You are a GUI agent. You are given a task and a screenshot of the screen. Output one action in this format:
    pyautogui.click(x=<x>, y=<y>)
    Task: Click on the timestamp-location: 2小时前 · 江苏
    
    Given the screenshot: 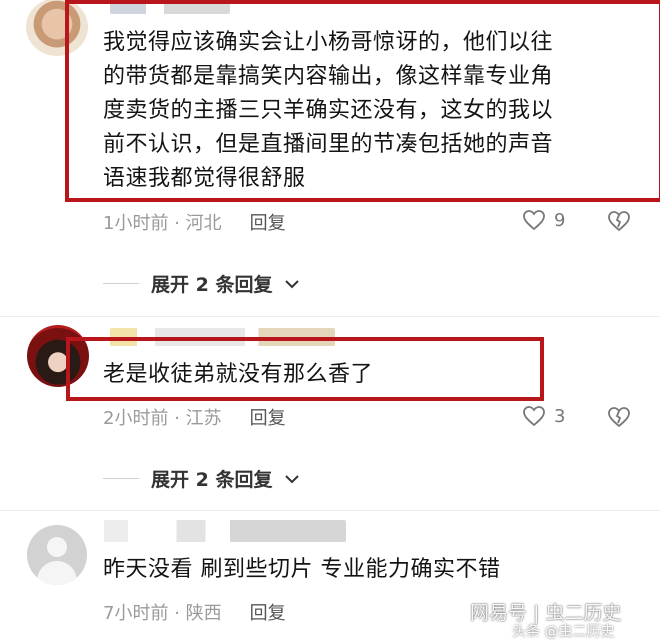 What is the action you would take?
    pyautogui.click(x=162, y=417)
    